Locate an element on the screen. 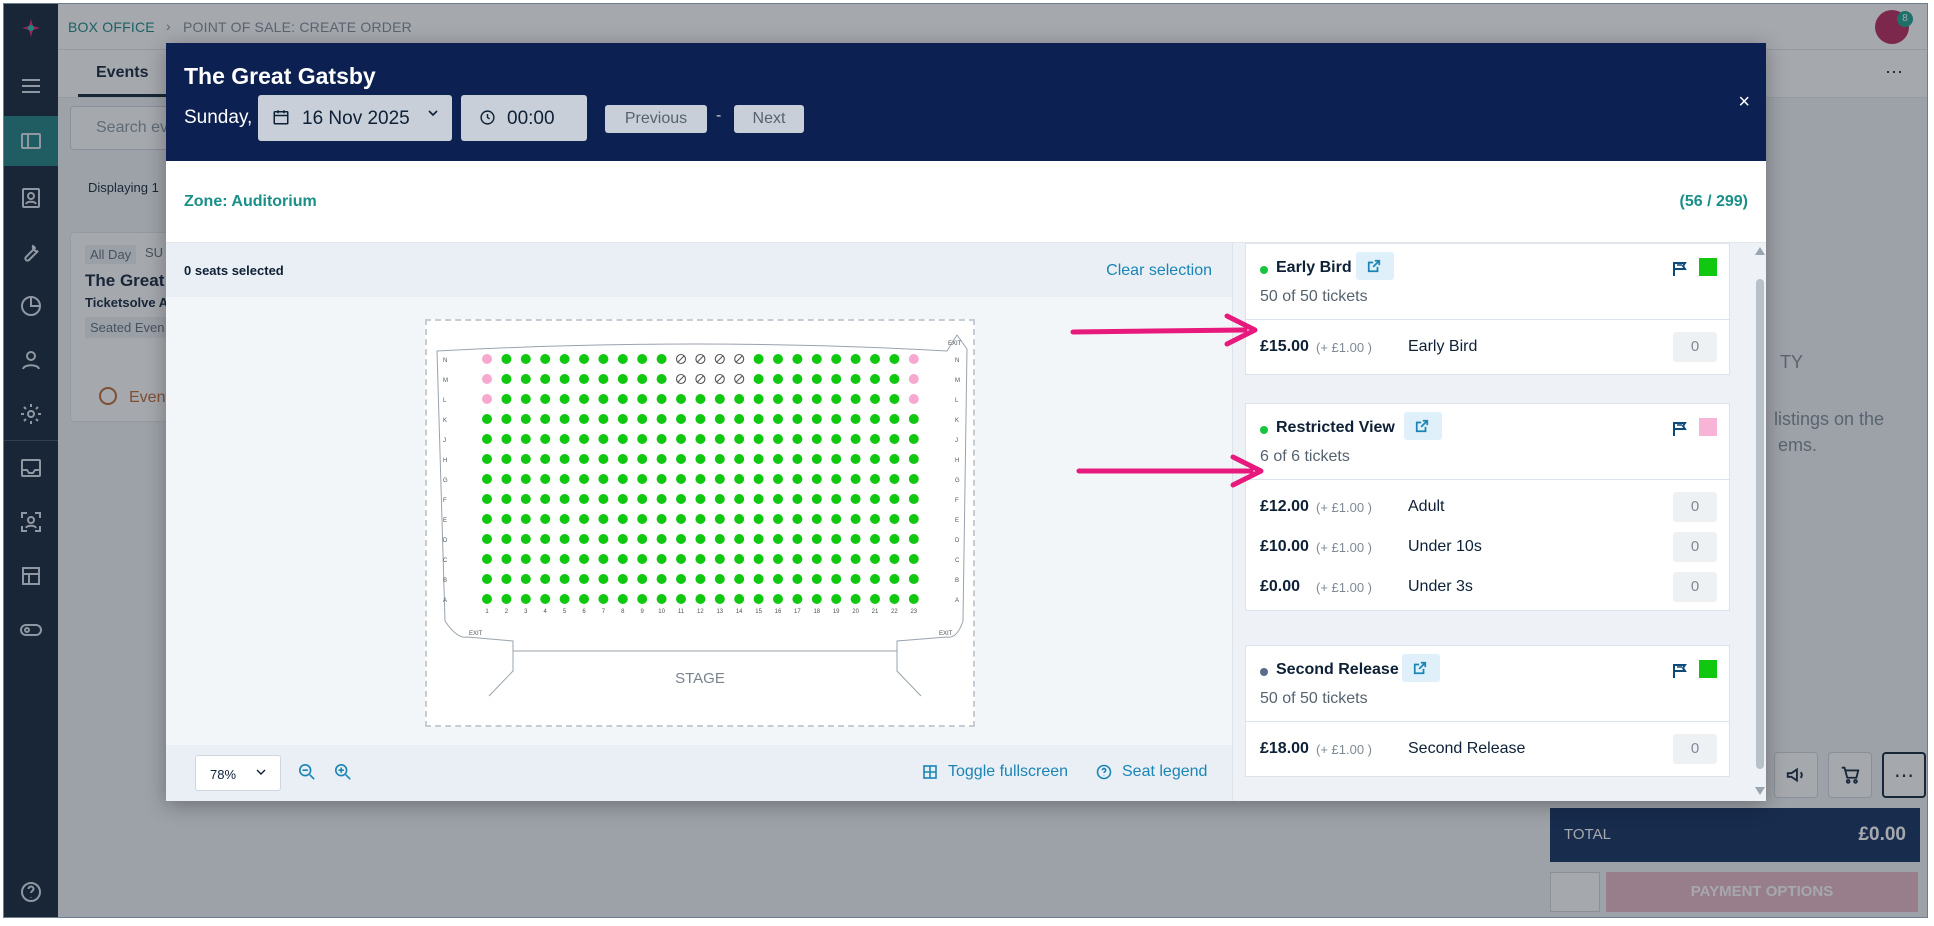  scrollbar is located at coordinates (1759, 522).